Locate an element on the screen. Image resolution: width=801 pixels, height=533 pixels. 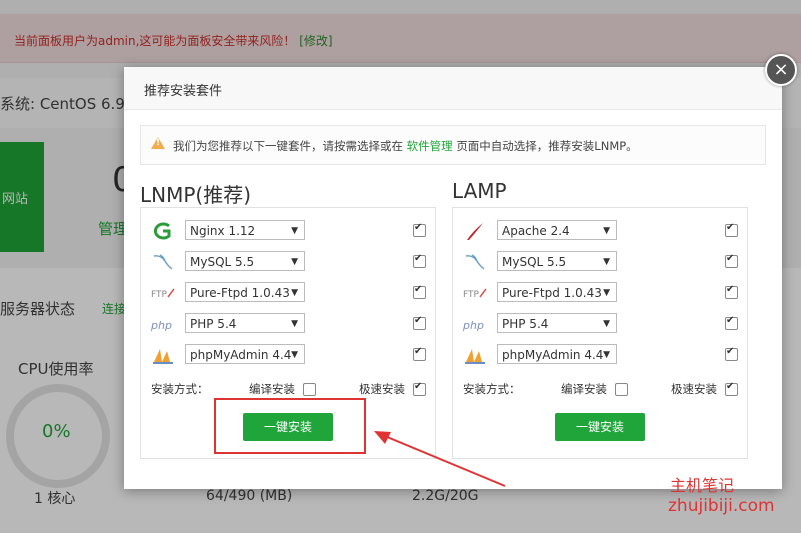
annotation-arrow-icon is located at coordinates (440, 459).